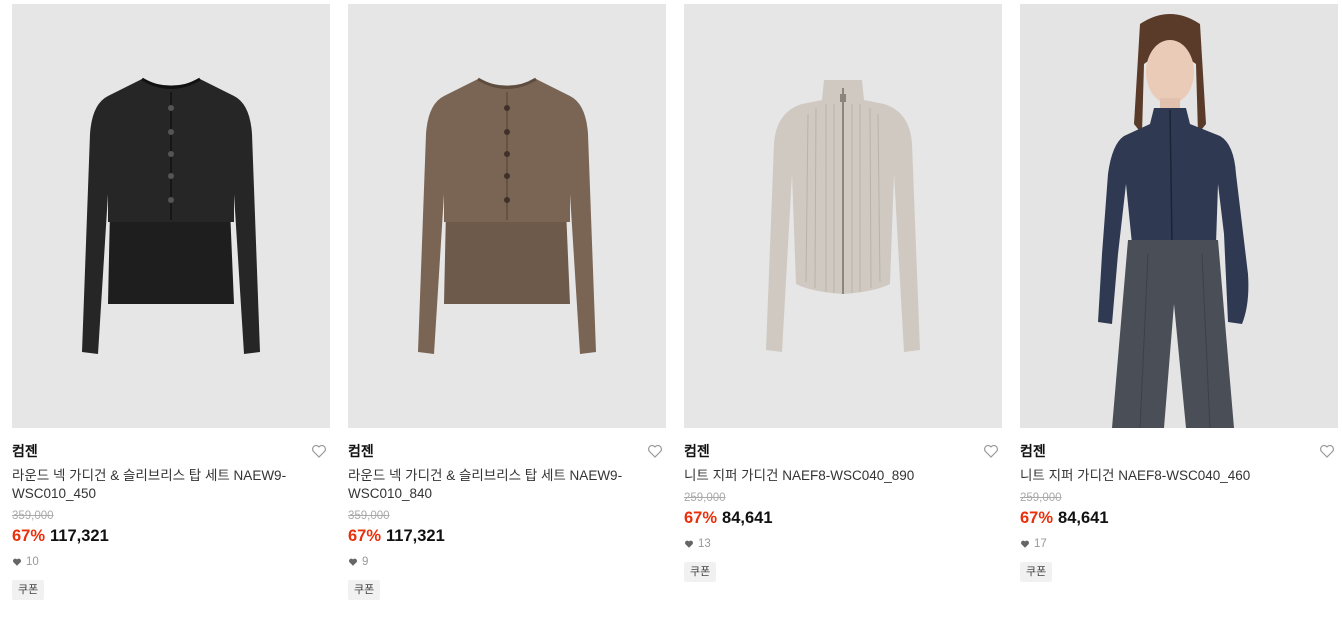  Describe the element at coordinates (32, 562) in the screenshot. I see `like-count-value: 10` at that location.